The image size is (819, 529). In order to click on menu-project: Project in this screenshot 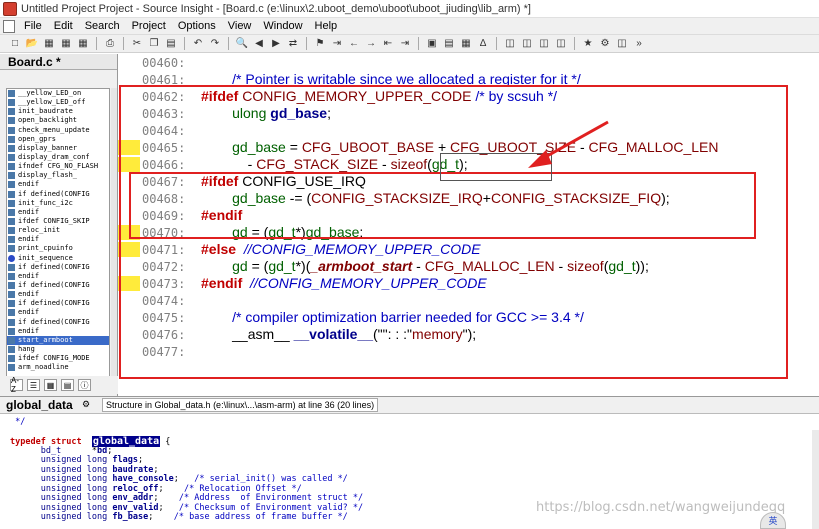, I will do `click(149, 26)`.